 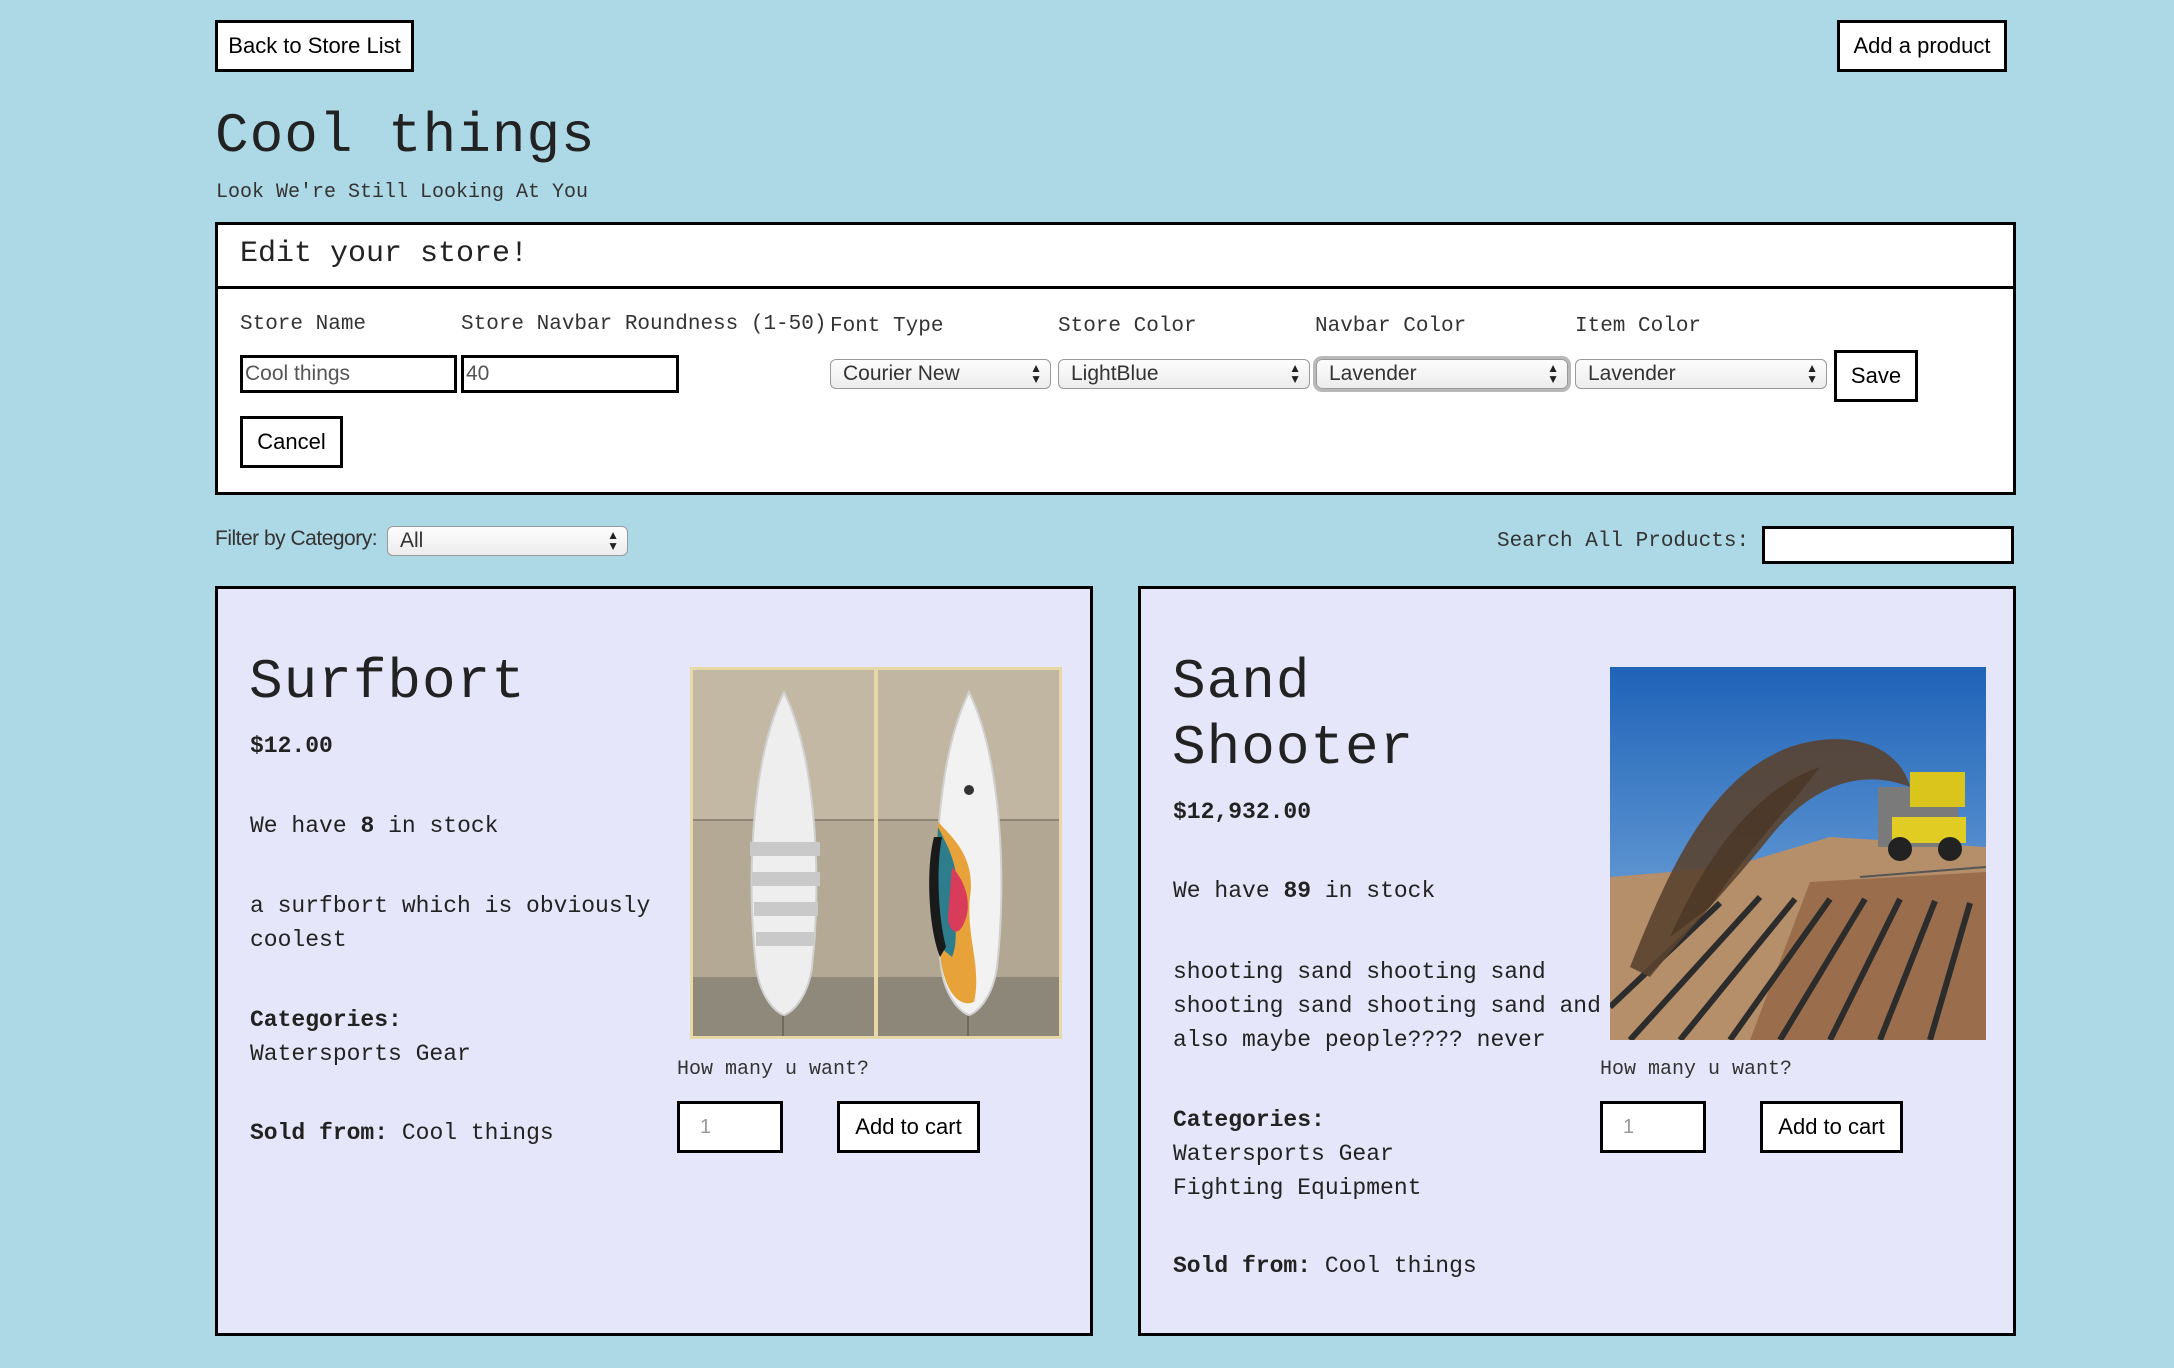 What do you see at coordinates (1442, 374) in the screenshot?
I see `navbar-color-select: Lavender ▲ ▼` at bounding box center [1442, 374].